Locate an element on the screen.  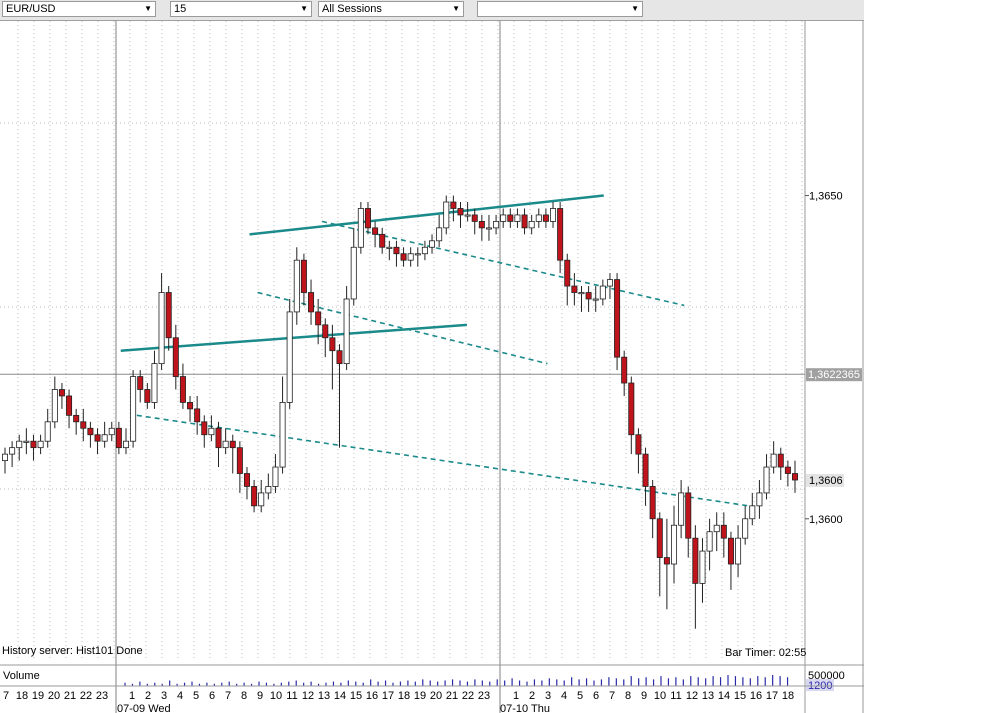
time-tick-label: 6 is located at coordinates (212, 696).